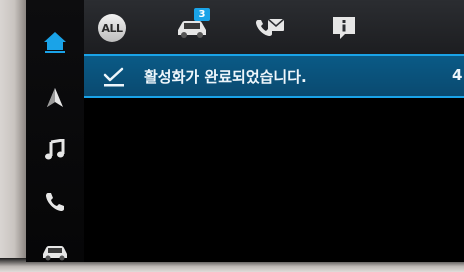 The image size is (464, 272). I want to click on check-icon, so click(113, 77).